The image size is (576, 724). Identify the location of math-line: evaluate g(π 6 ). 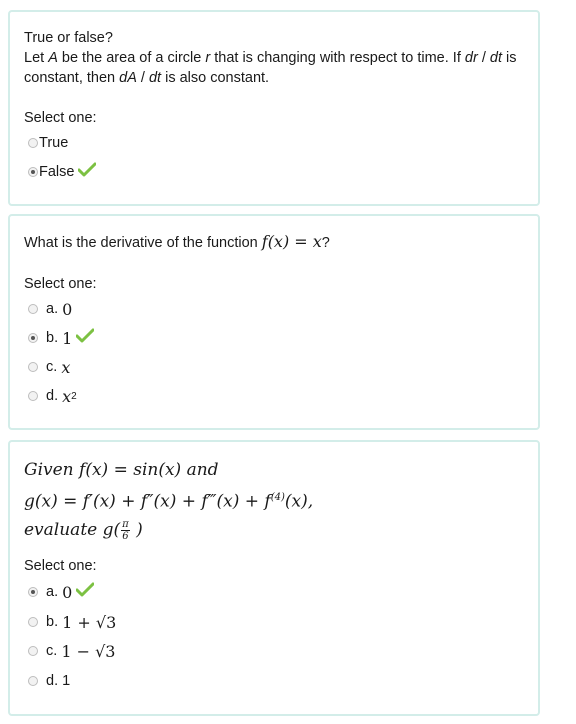
(83, 530).